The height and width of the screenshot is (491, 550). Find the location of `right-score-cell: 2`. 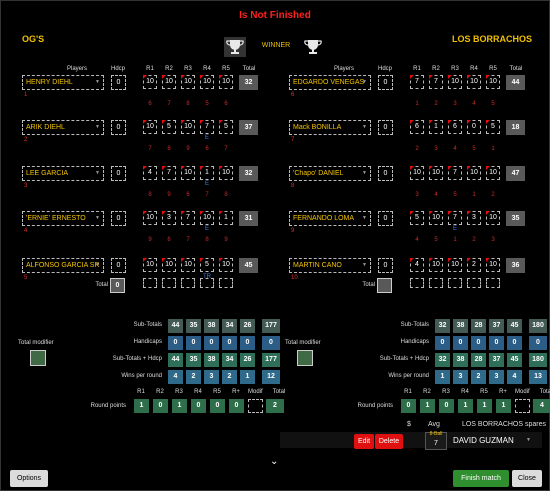

right-score-cell: 2 is located at coordinates (474, 265).